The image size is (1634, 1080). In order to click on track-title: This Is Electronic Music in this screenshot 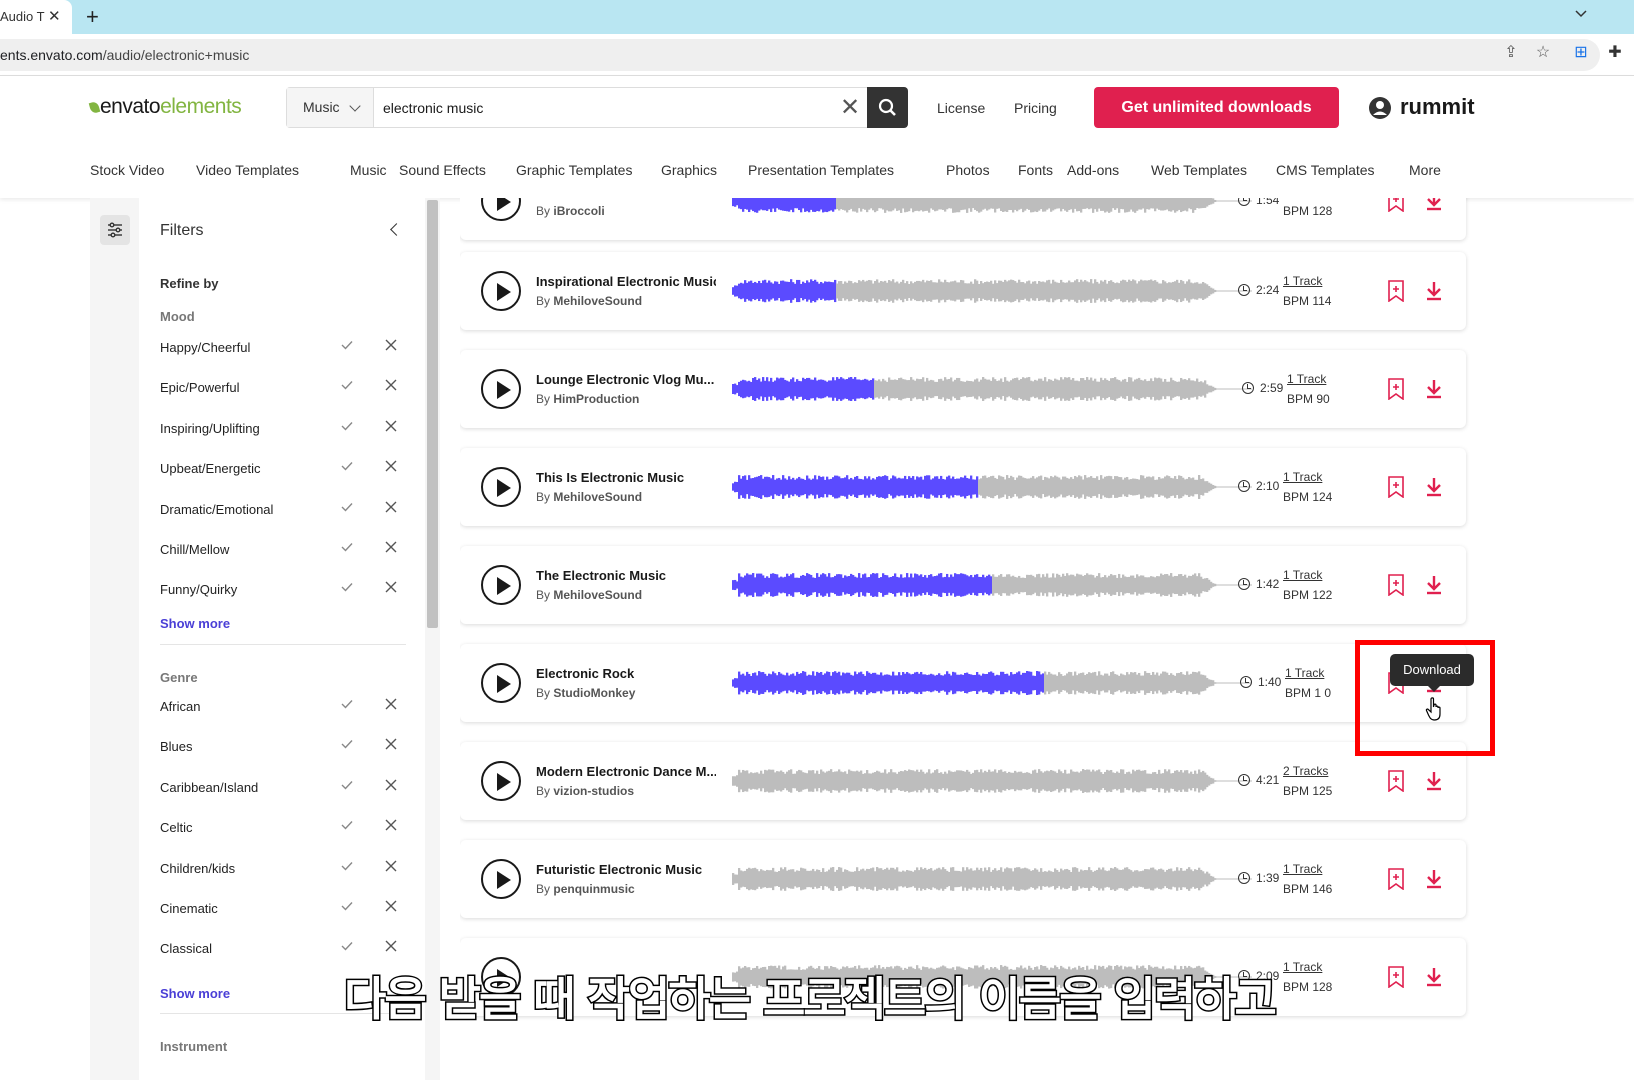, I will do `click(626, 477)`.